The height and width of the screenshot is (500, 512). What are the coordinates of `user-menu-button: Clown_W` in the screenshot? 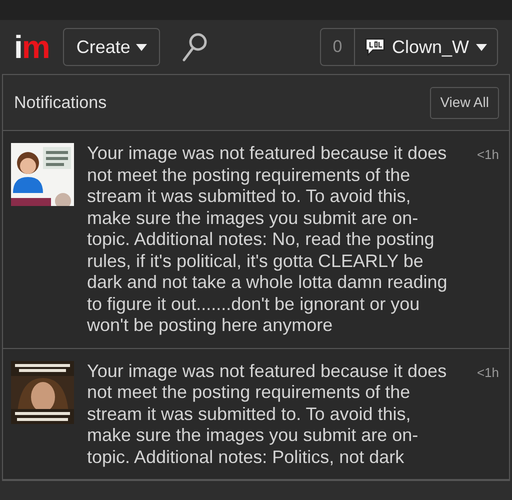 It's located at (425, 47).